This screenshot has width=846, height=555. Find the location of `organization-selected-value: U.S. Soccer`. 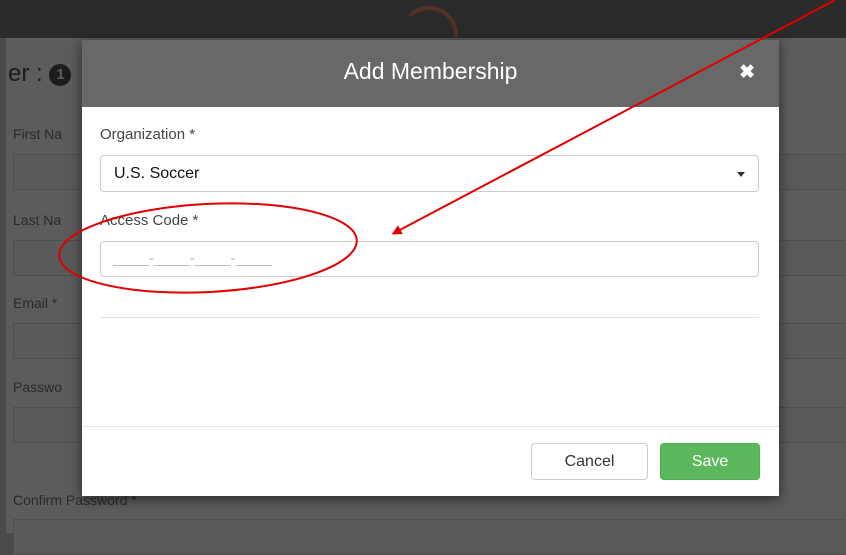

organization-selected-value: U.S. Soccer is located at coordinates (157, 173).